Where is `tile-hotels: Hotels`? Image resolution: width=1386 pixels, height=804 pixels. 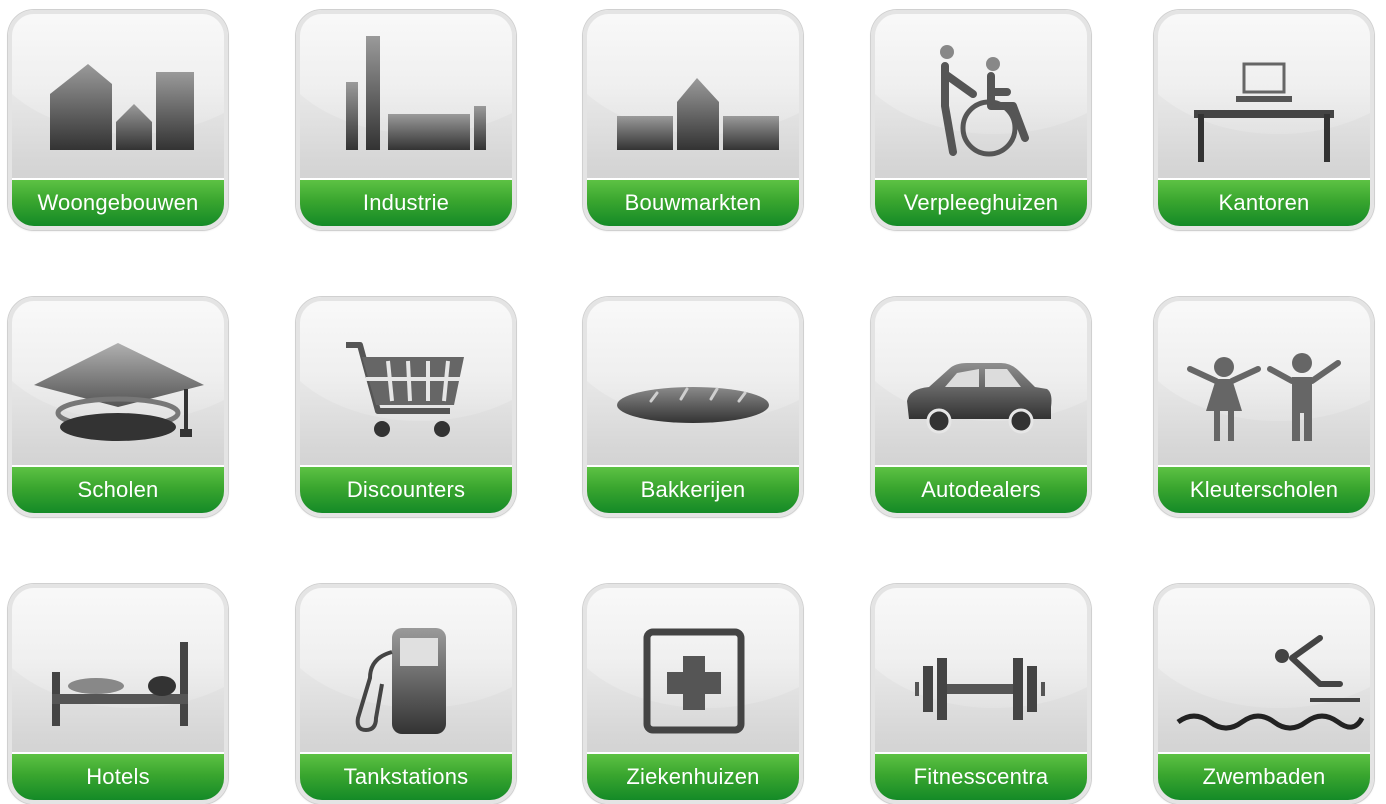 tile-hotels: Hotels is located at coordinates (118, 694).